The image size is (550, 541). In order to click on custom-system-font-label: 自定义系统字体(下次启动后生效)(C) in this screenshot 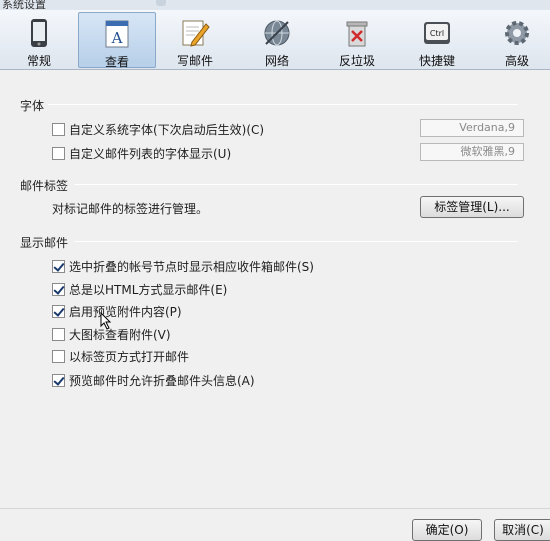, I will do `click(167, 129)`.